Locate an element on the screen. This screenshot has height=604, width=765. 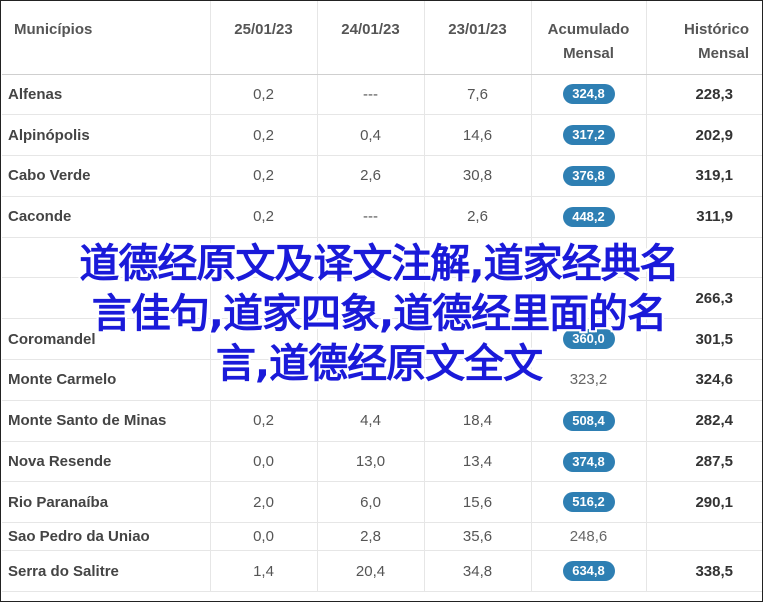
header-date-1: 25/01/23 is located at coordinates (263, 38).